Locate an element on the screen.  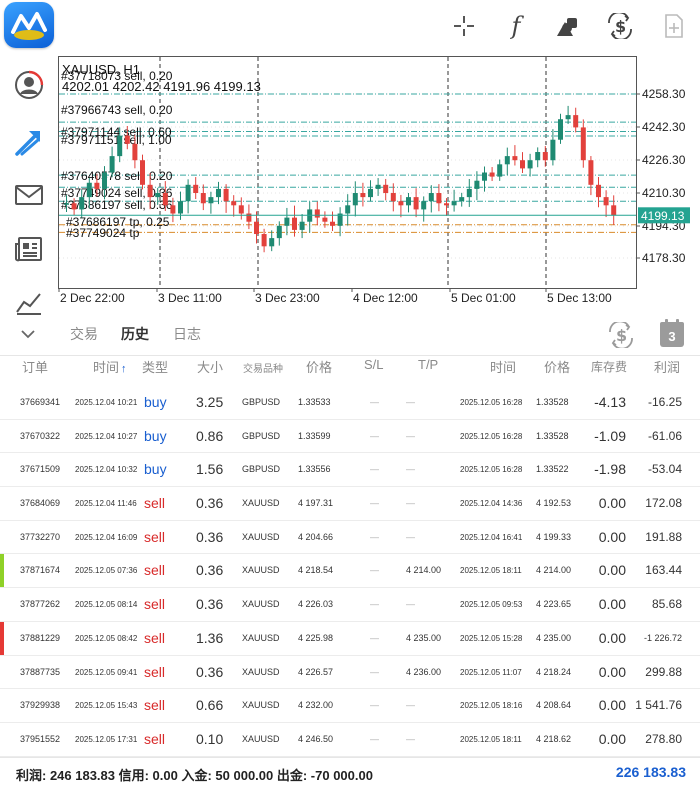
cell-type: buy is located at coordinates (155, 402).